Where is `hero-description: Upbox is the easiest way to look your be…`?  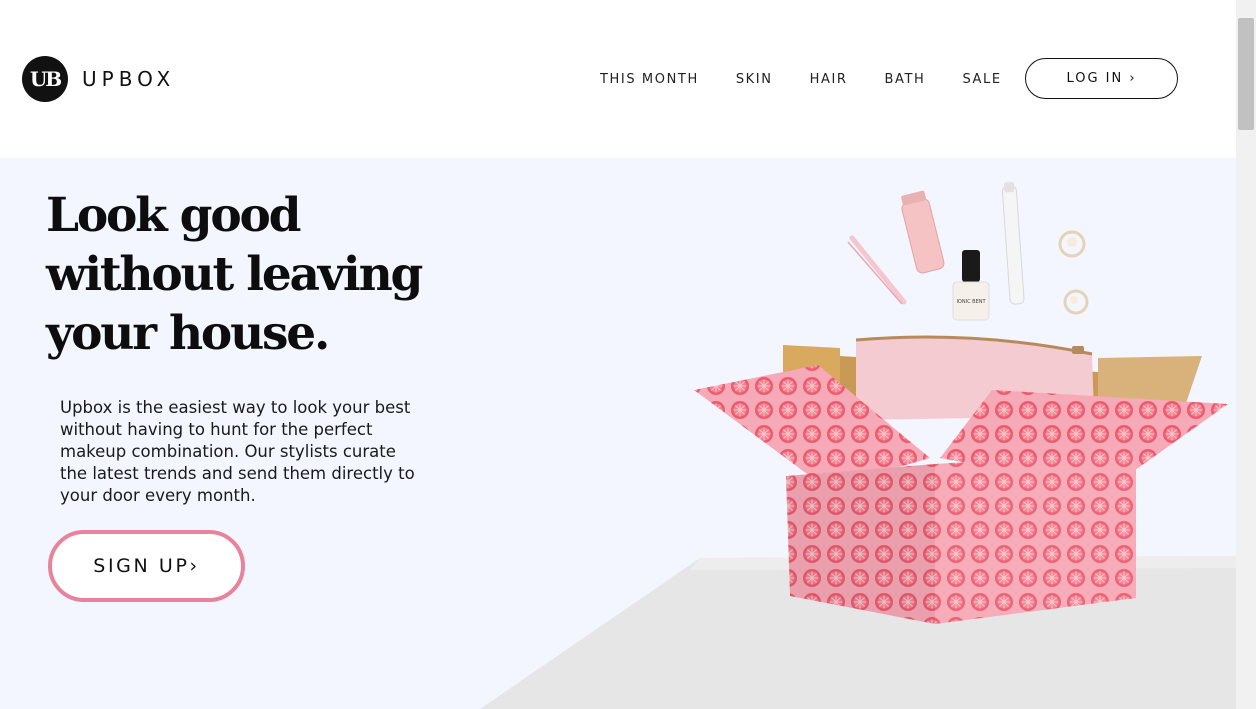
hero-description: Upbox is the easiest way to look your be… is located at coordinates (237, 451).